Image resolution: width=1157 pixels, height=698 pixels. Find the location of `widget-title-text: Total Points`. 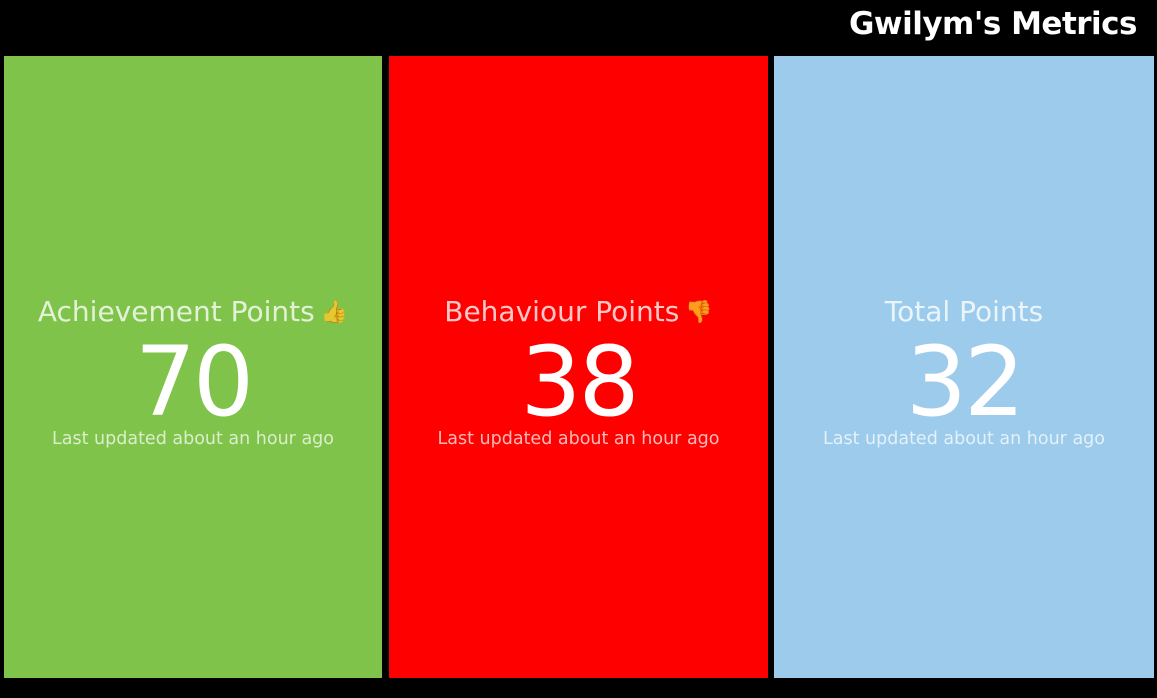

widget-title-text: Total Points is located at coordinates (964, 311).